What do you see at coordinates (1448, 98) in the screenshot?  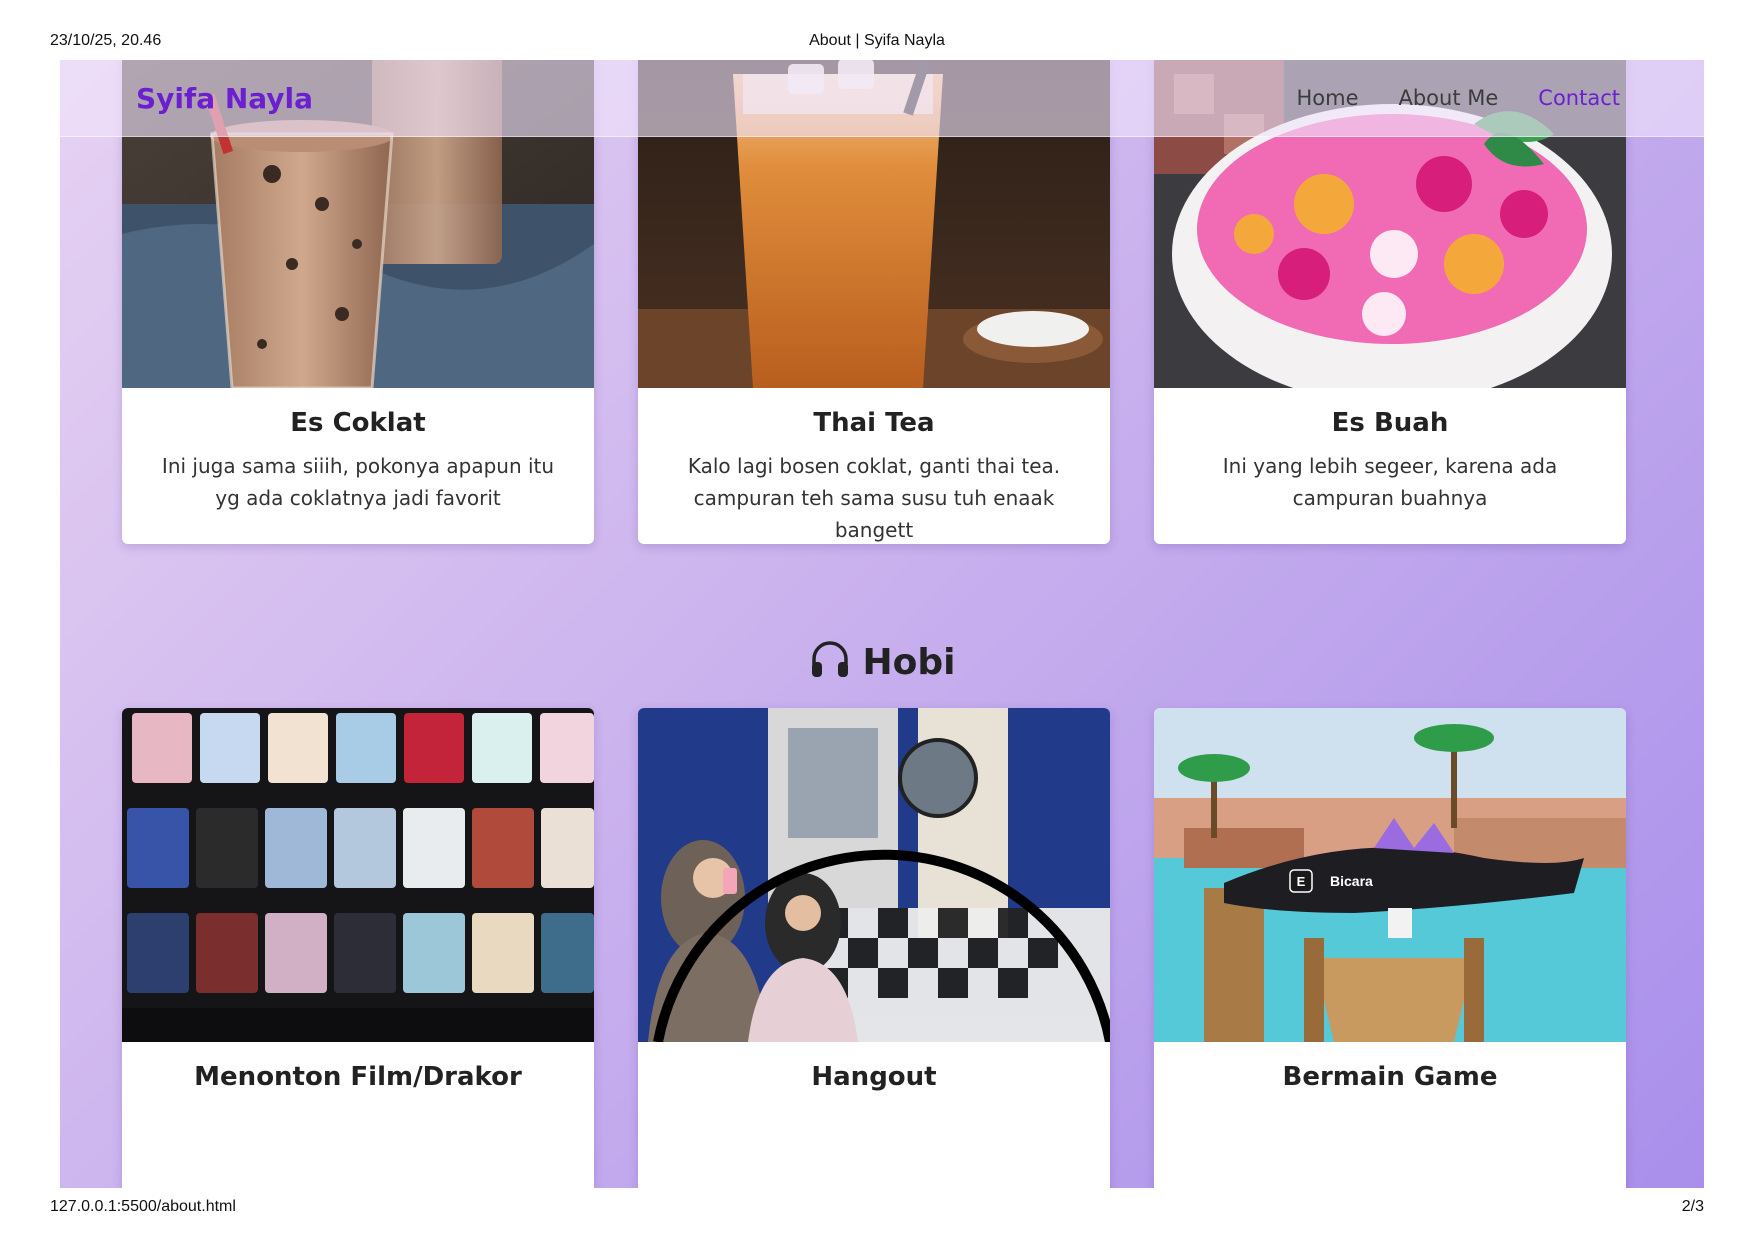 I see `nav-link-about: About Me` at bounding box center [1448, 98].